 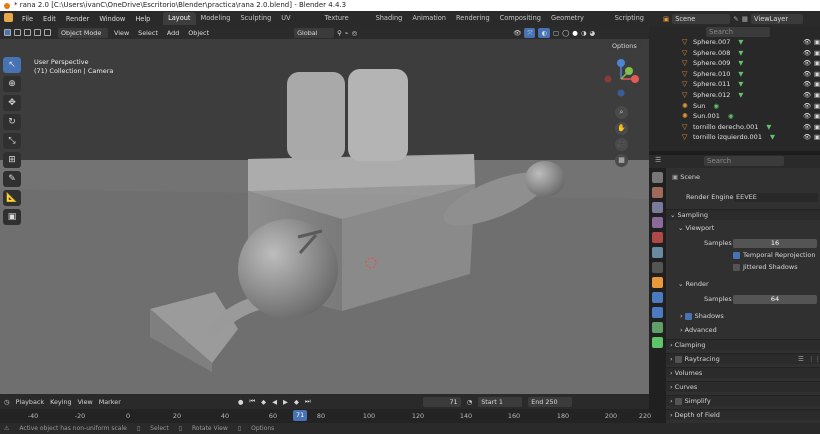 What do you see at coordinates (85, 402) in the screenshot?
I see `timeline-view-menu: View` at bounding box center [85, 402].